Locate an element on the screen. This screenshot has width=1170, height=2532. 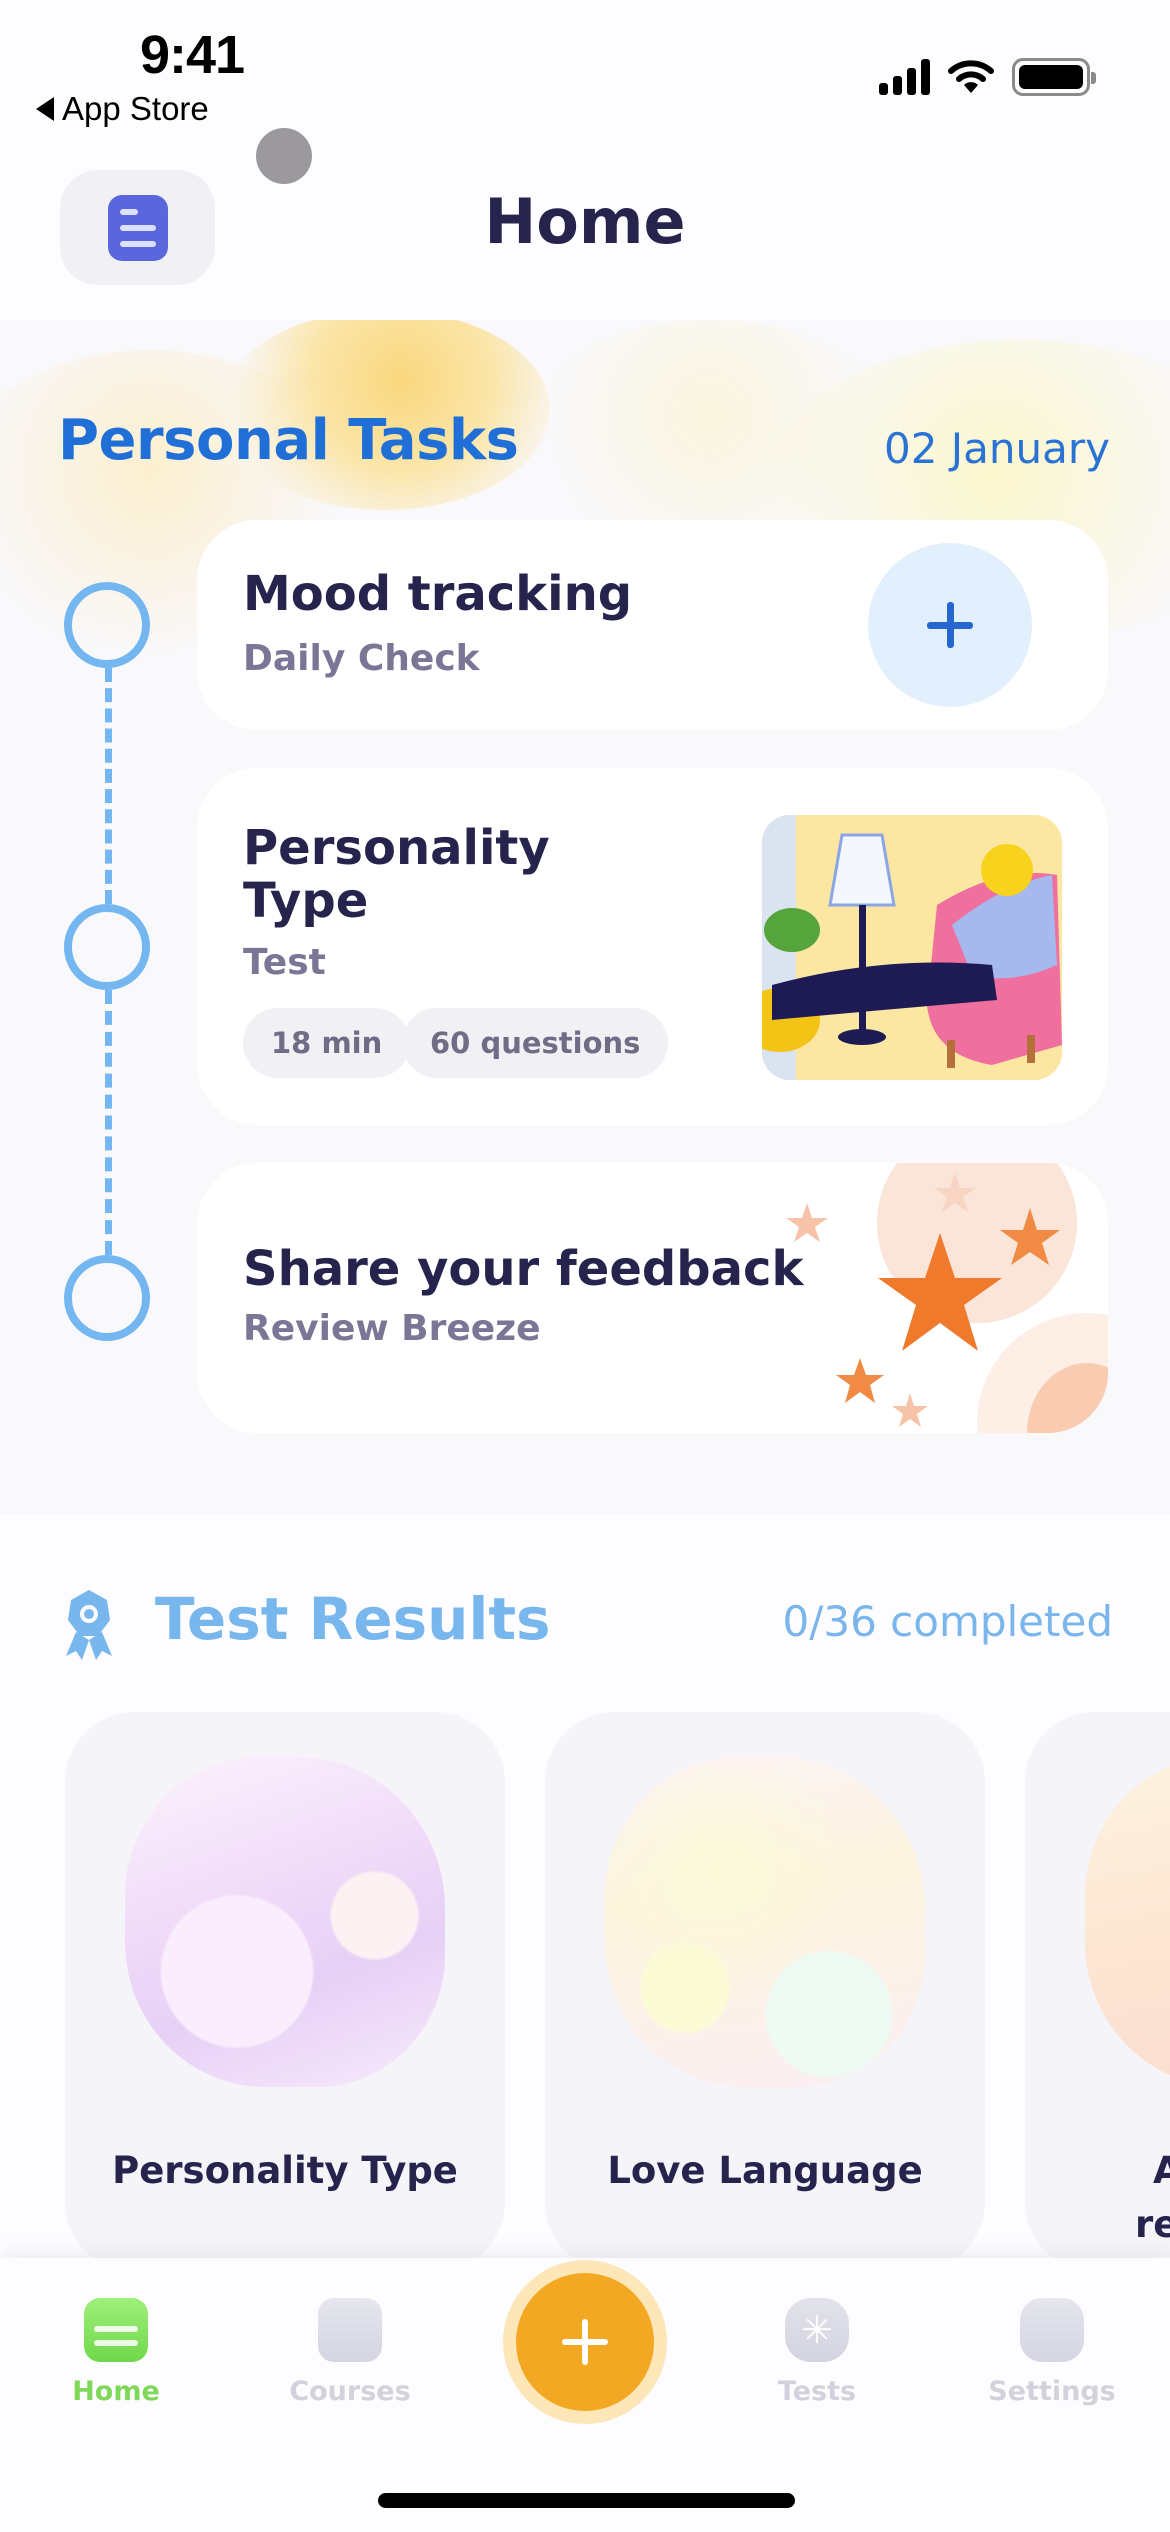
tab-label: Settings is located at coordinates (1052, 2391).